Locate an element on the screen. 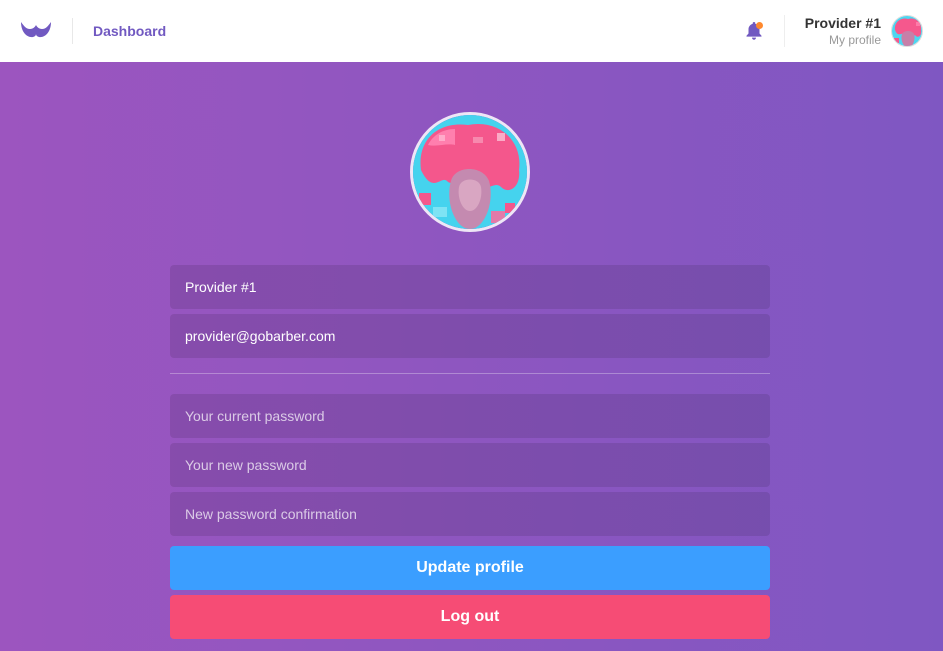 This screenshot has width=943, height=651. current-password-field: Your current password is located at coordinates (470, 416).